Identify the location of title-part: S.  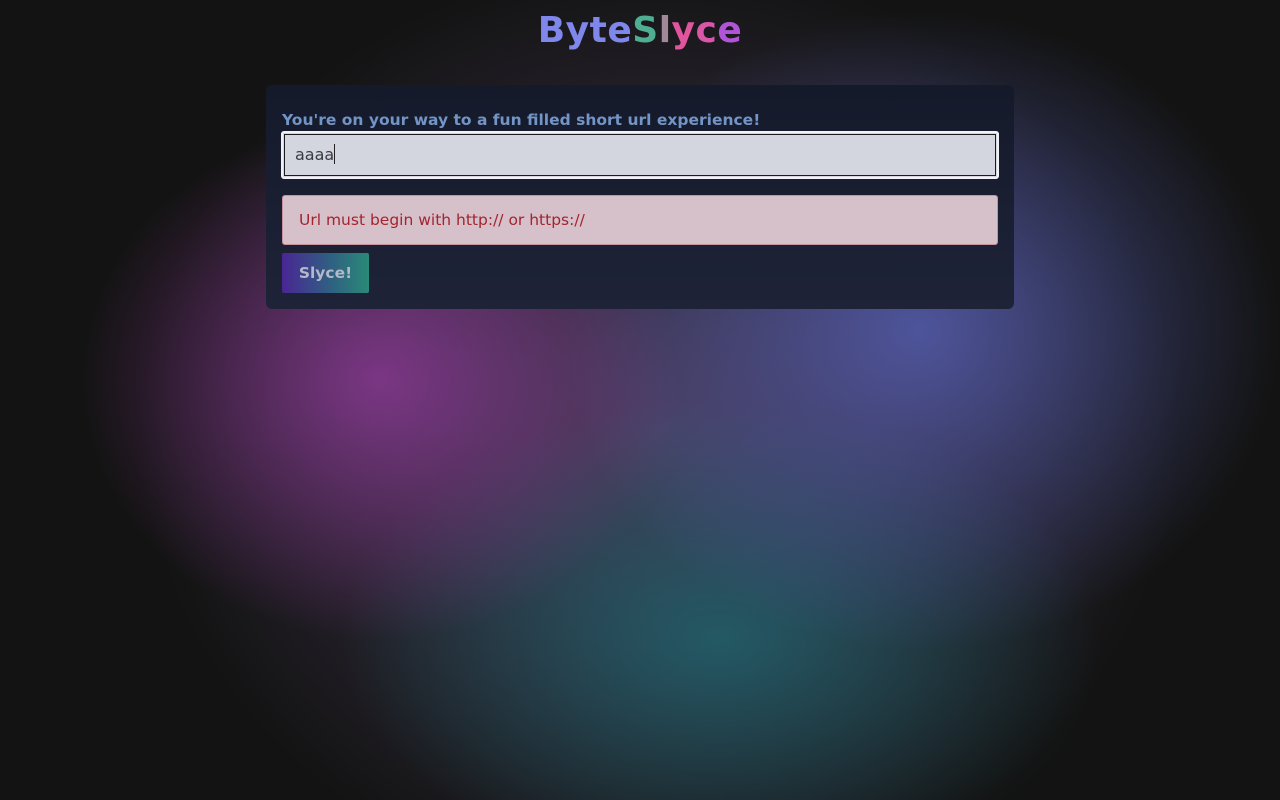
(645, 30).